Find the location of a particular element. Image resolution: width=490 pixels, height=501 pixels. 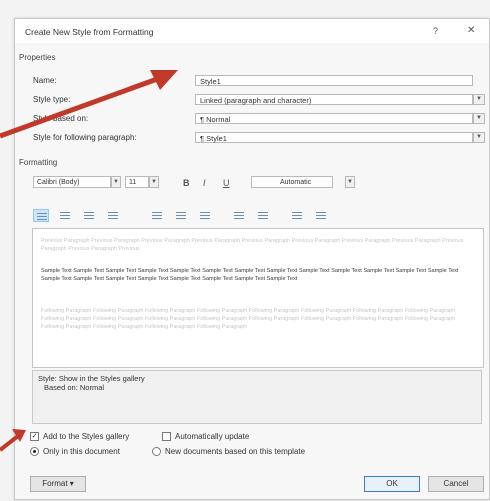

align-center-icon is located at coordinates (65, 215).